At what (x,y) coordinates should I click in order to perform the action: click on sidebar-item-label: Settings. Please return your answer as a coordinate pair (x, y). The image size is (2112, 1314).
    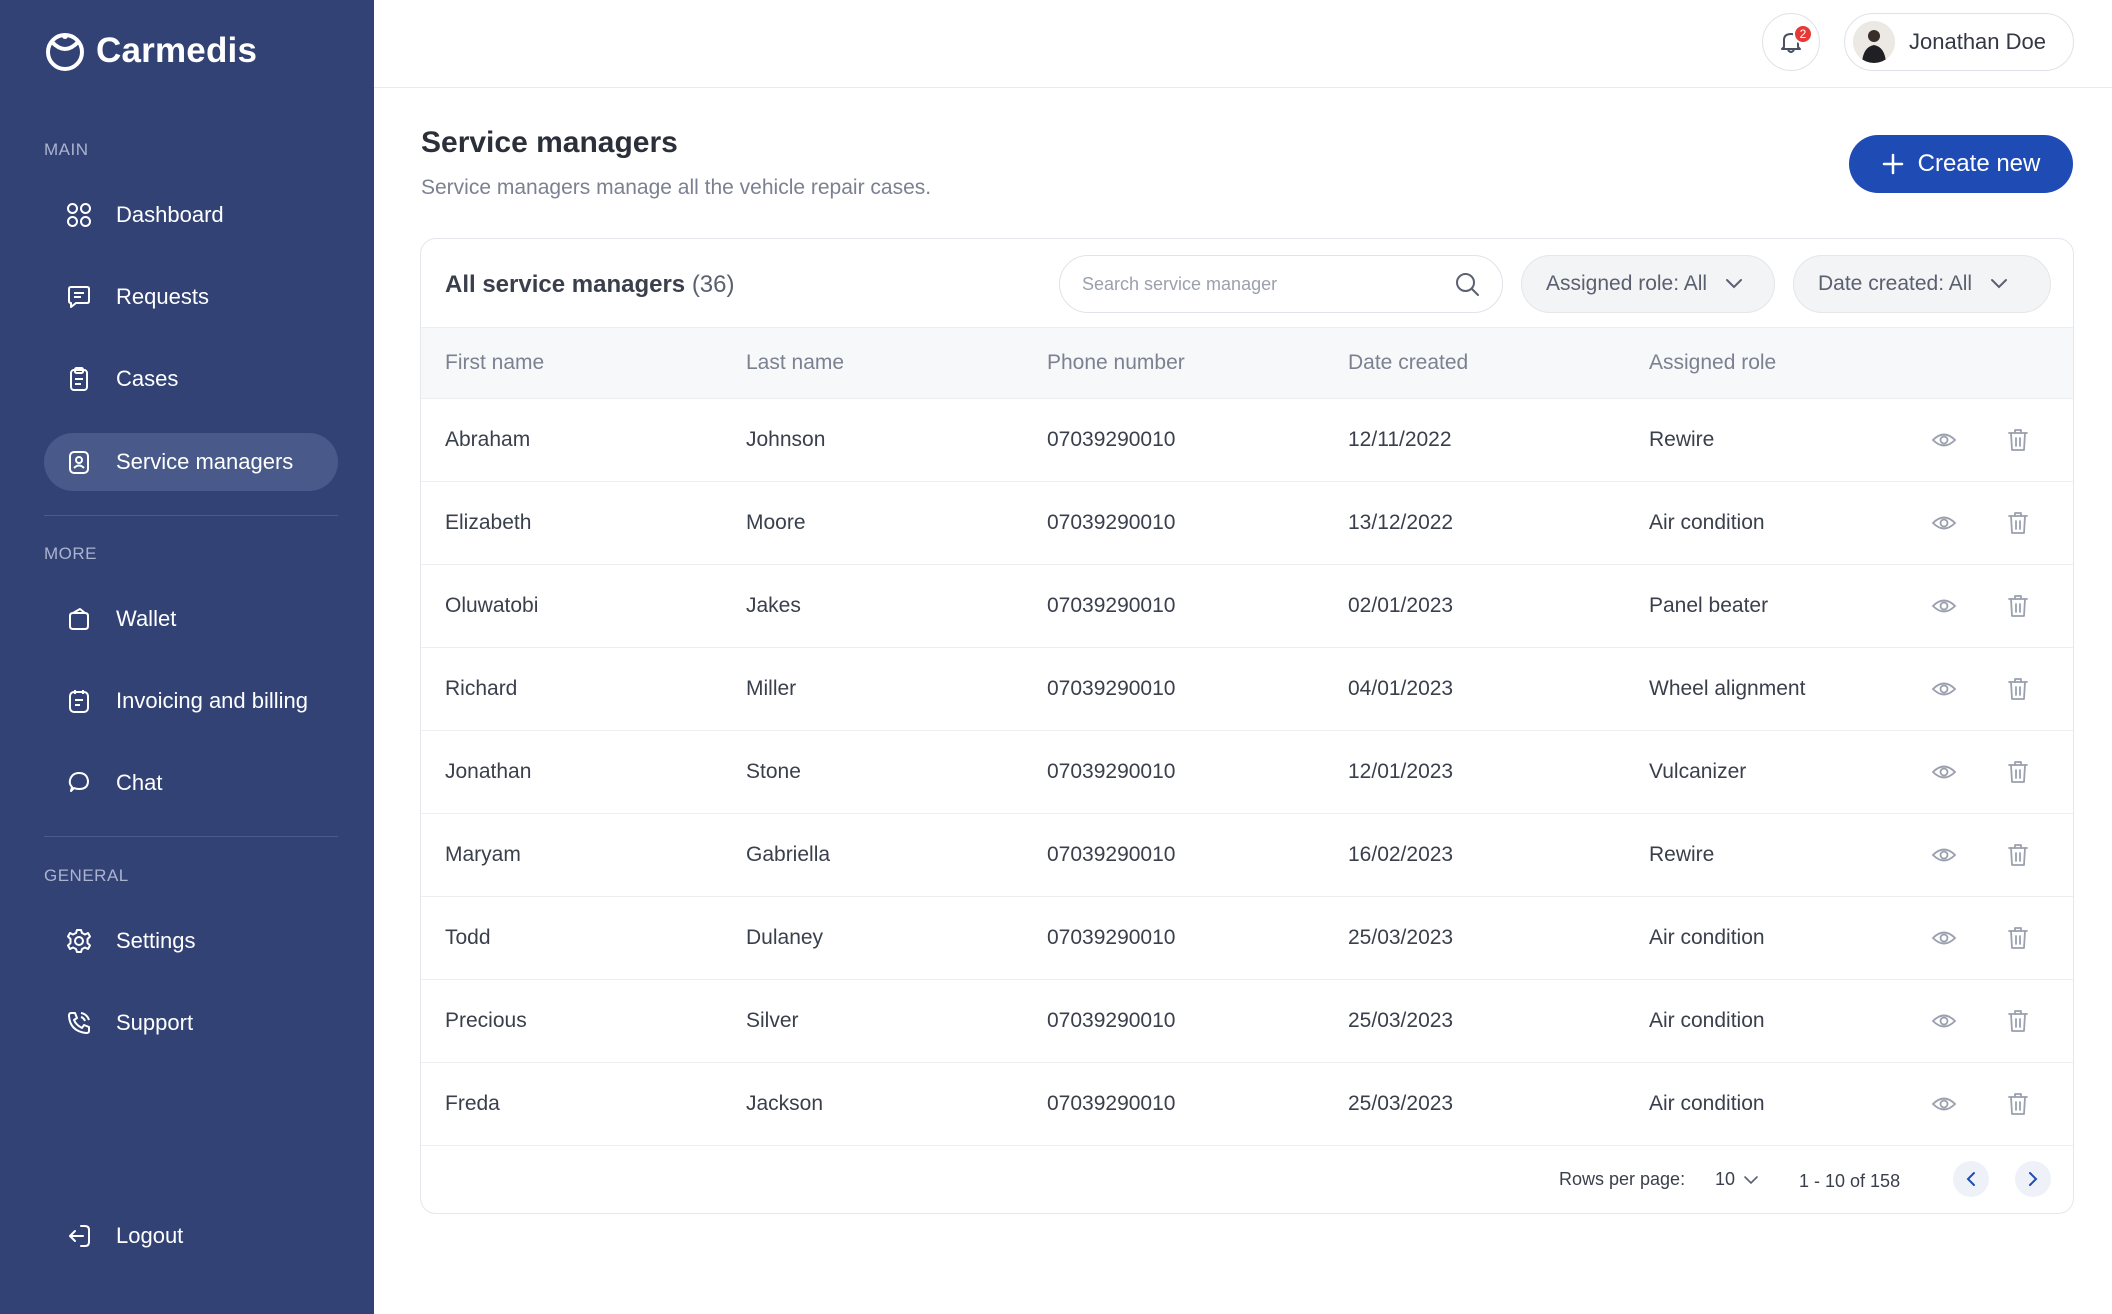
    Looking at the image, I should click on (156, 940).